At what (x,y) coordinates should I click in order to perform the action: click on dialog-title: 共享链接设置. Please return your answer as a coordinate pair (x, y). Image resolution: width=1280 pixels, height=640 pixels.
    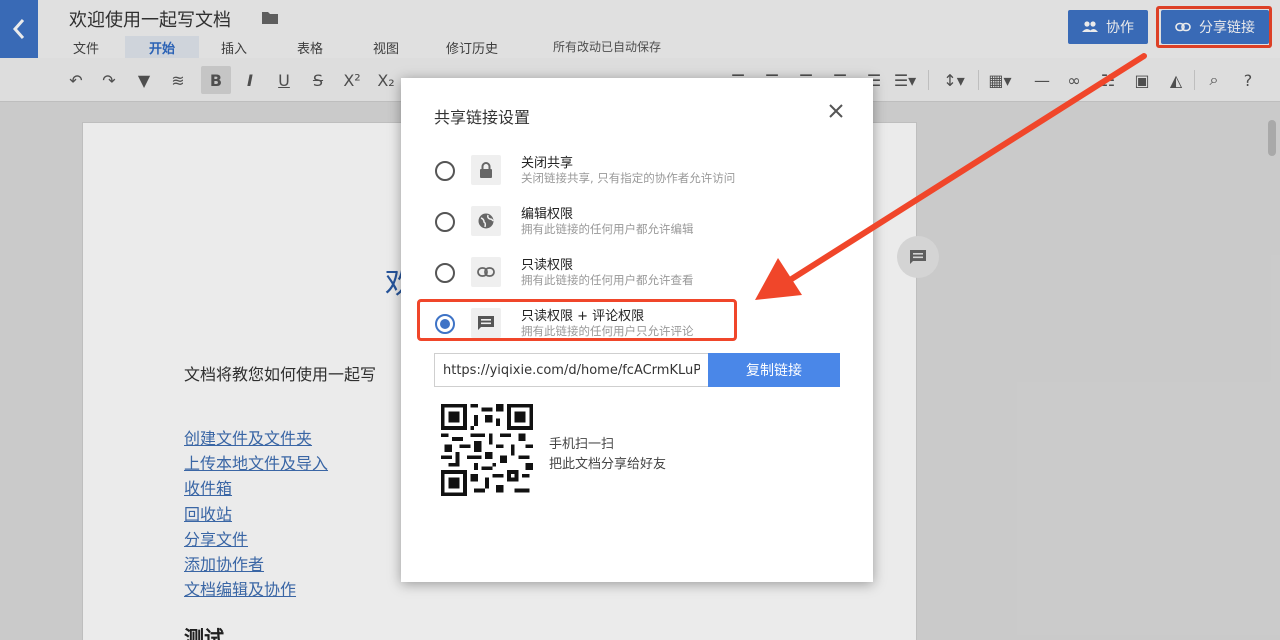
    Looking at the image, I should click on (482, 117).